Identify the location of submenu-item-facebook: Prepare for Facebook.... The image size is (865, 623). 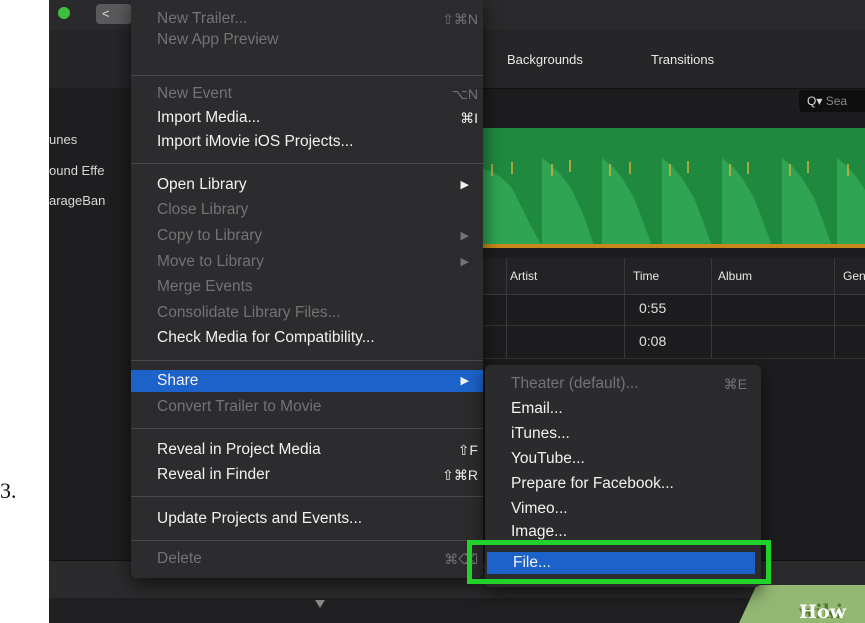
(623, 484).